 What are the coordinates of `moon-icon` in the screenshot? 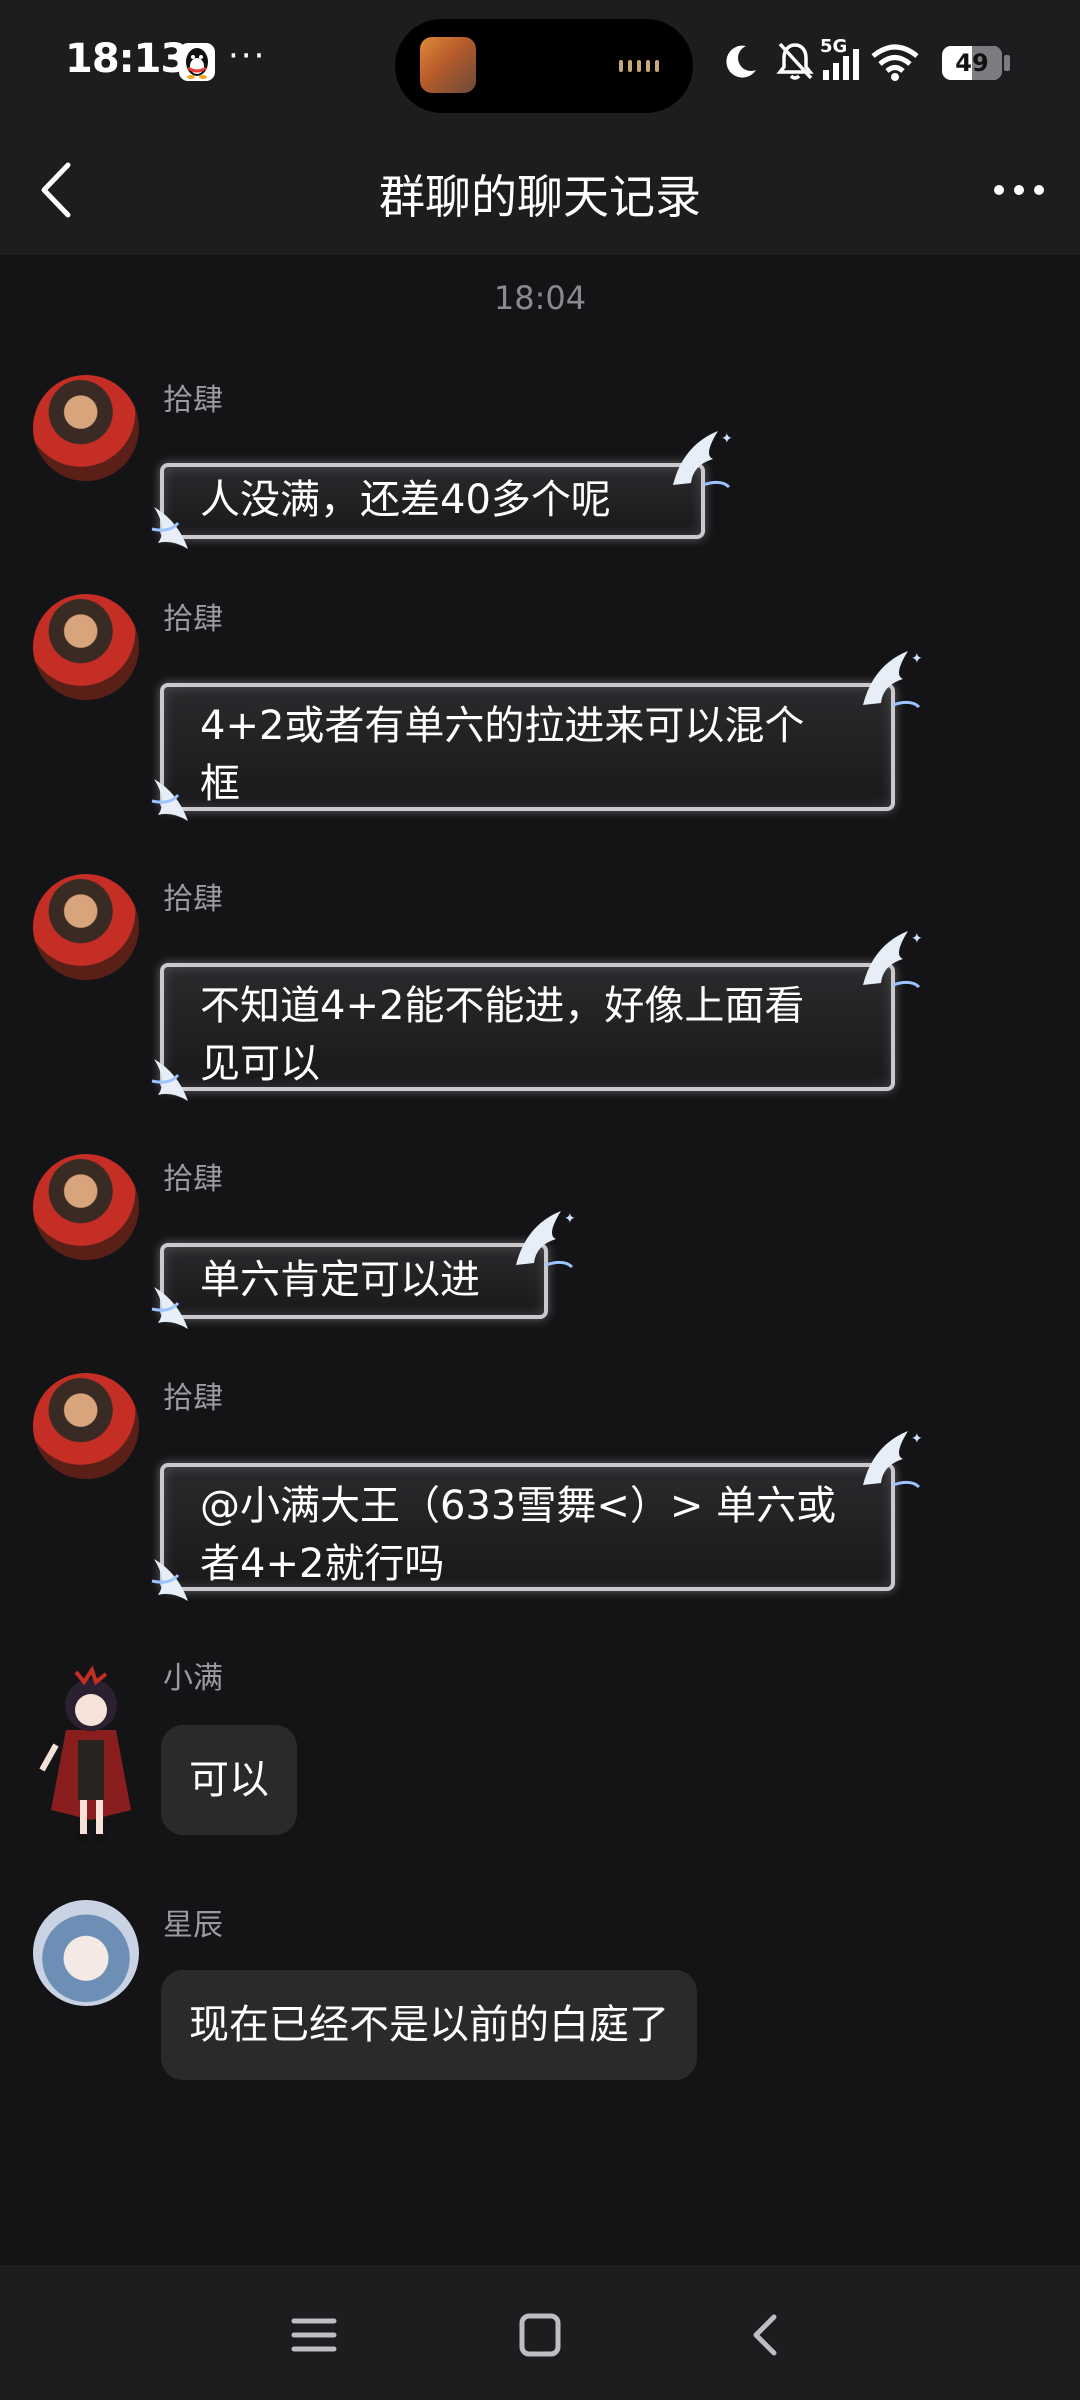 It's located at (741, 61).